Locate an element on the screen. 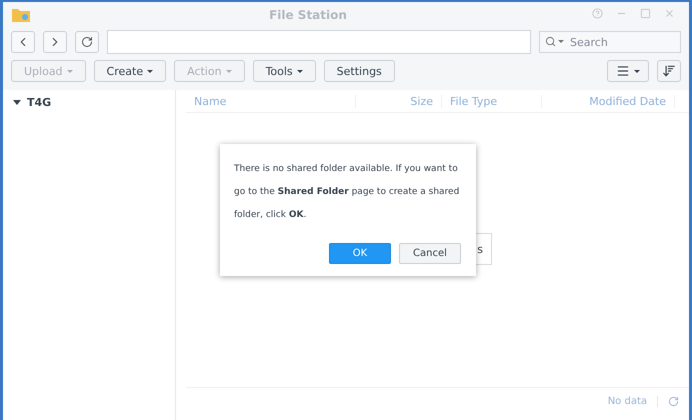 This screenshot has height=420, width=692. list-icon is located at coordinates (623, 71).